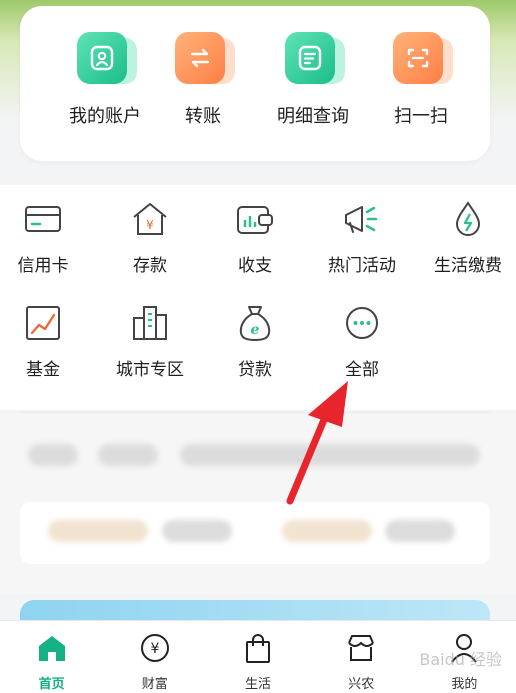 This screenshot has height=693, width=516. What do you see at coordinates (468, 219) in the screenshot?
I see `water-drop-icon` at bounding box center [468, 219].